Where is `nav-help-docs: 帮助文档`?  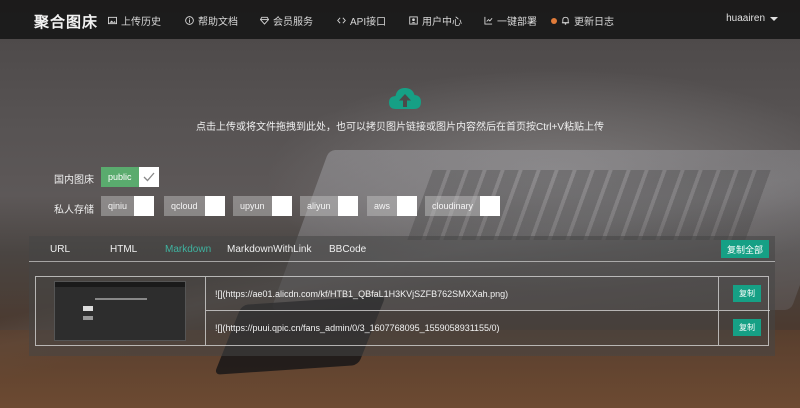 nav-help-docs: 帮助文档 is located at coordinates (211, 20).